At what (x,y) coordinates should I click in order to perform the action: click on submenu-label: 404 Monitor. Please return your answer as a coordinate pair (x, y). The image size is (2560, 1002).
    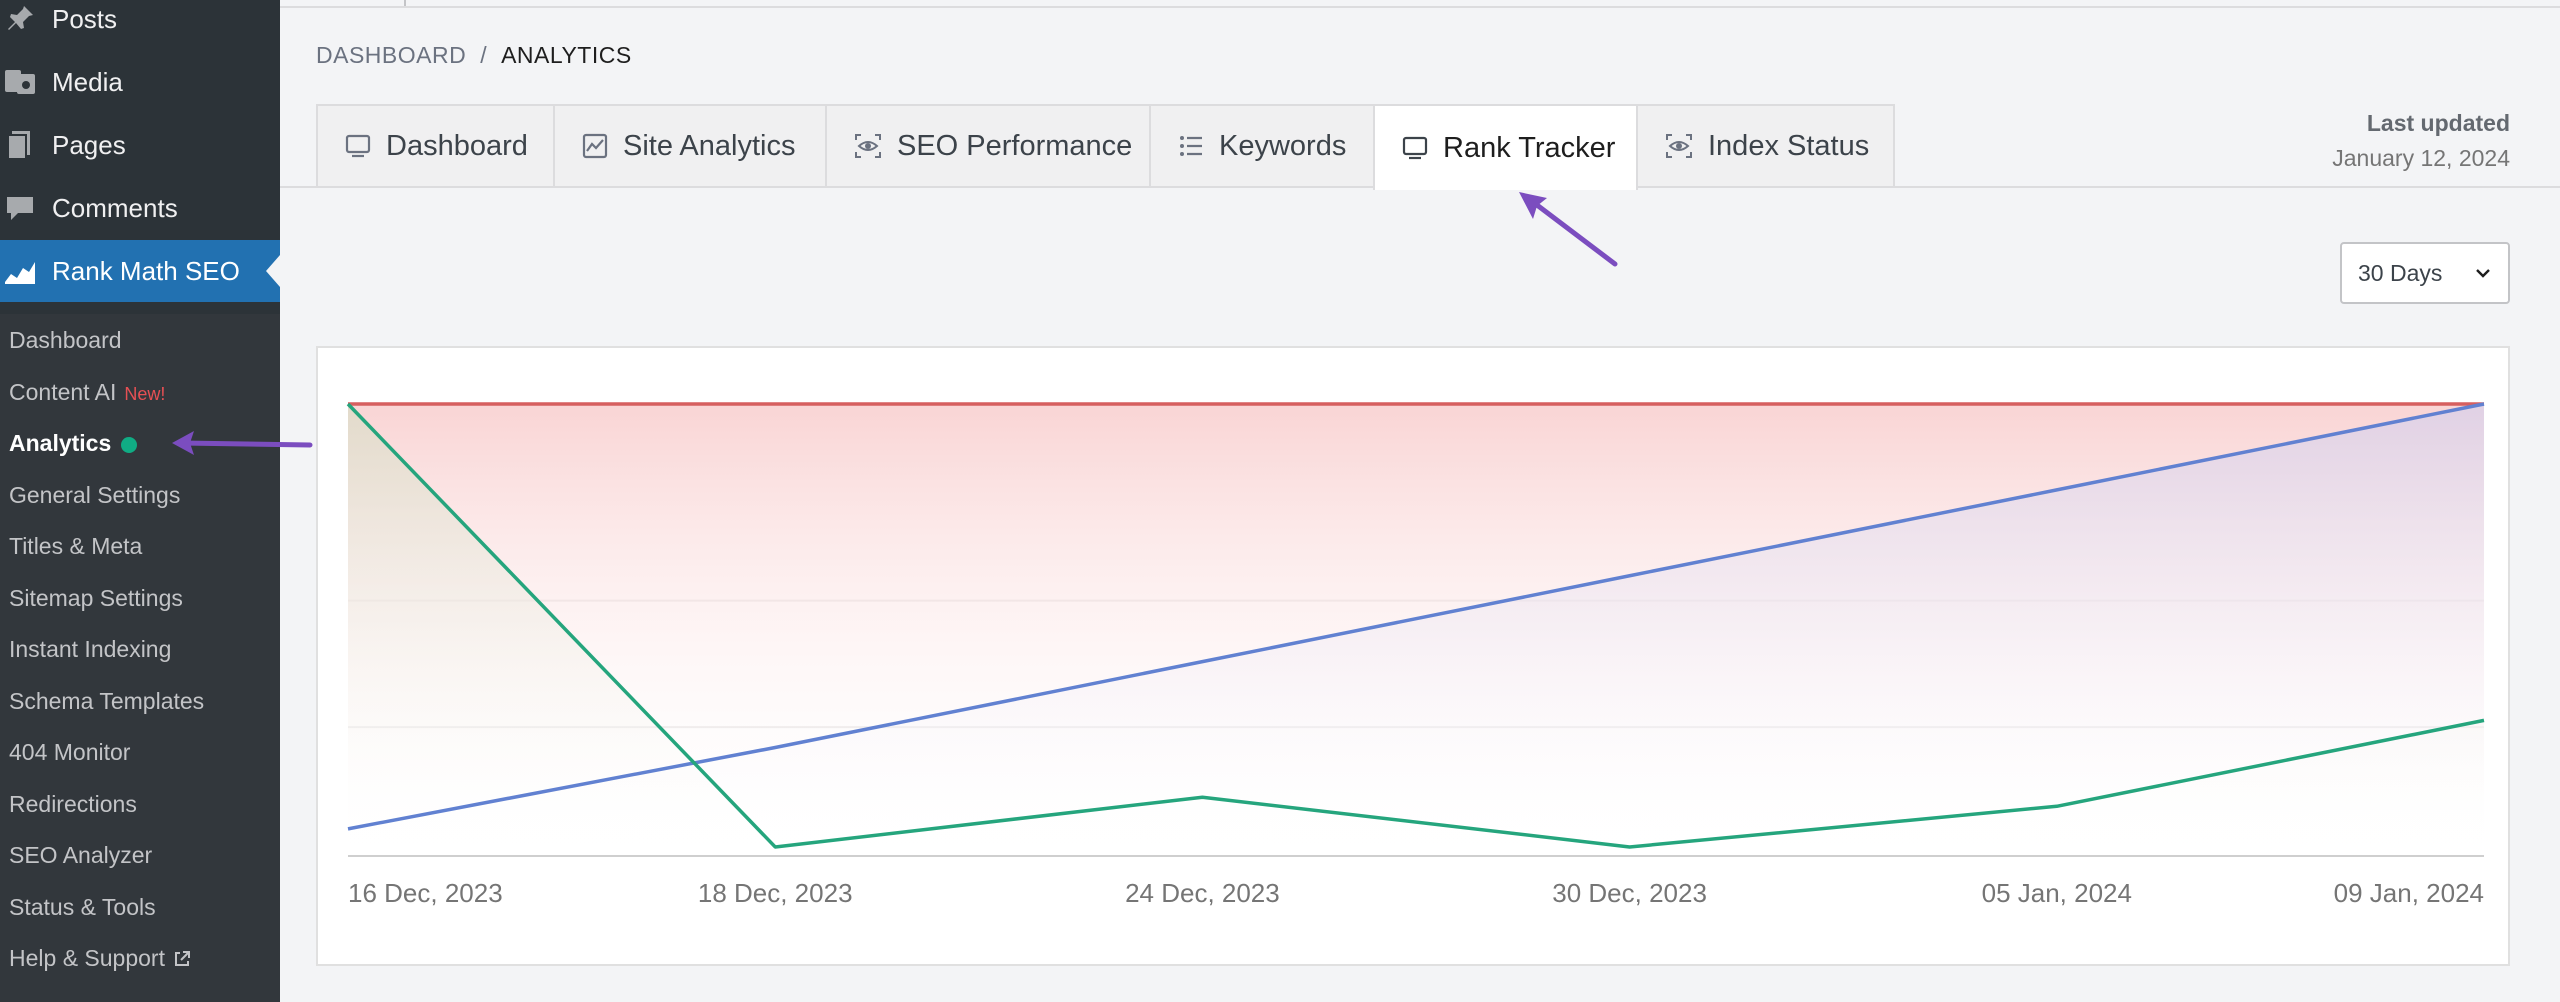
    Looking at the image, I should click on (70, 752).